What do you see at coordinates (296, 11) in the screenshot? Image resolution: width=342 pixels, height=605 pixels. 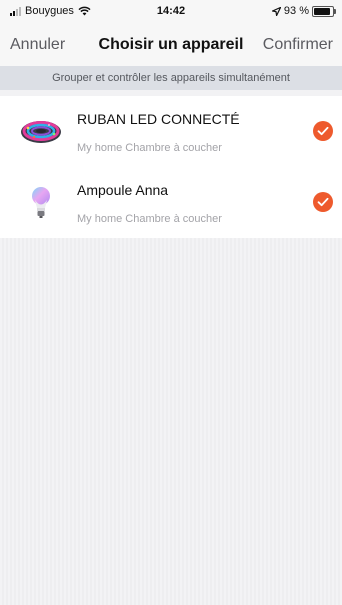 I see `battery-percent: 93 %` at bounding box center [296, 11].